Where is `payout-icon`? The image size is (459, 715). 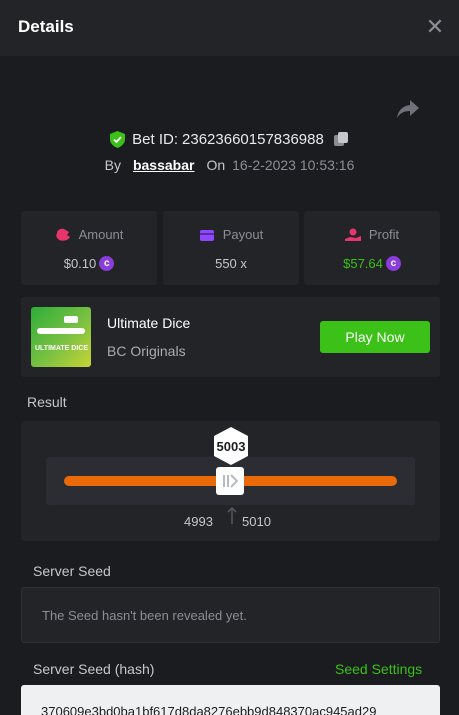
payout-icon is located at coordinates (206, 235).